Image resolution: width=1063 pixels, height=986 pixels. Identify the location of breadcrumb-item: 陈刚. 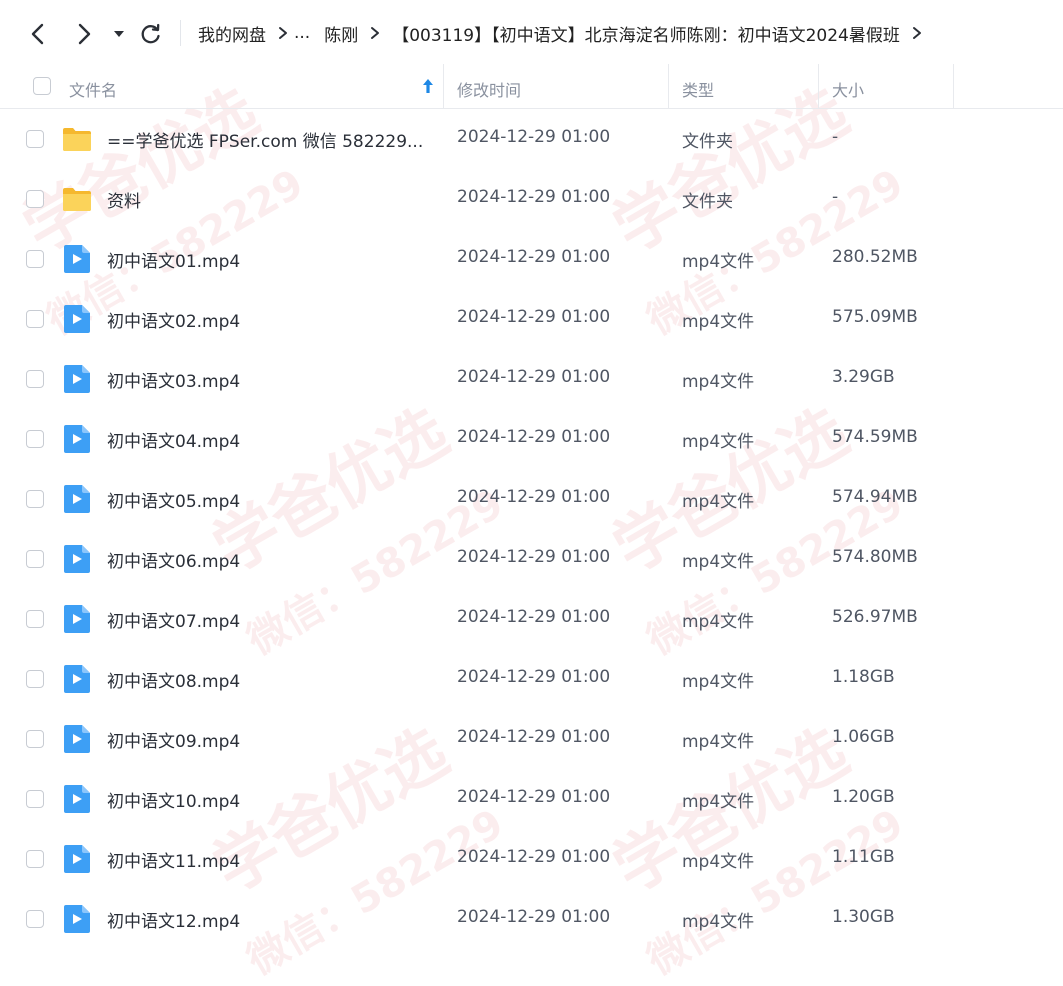
(341, 33).